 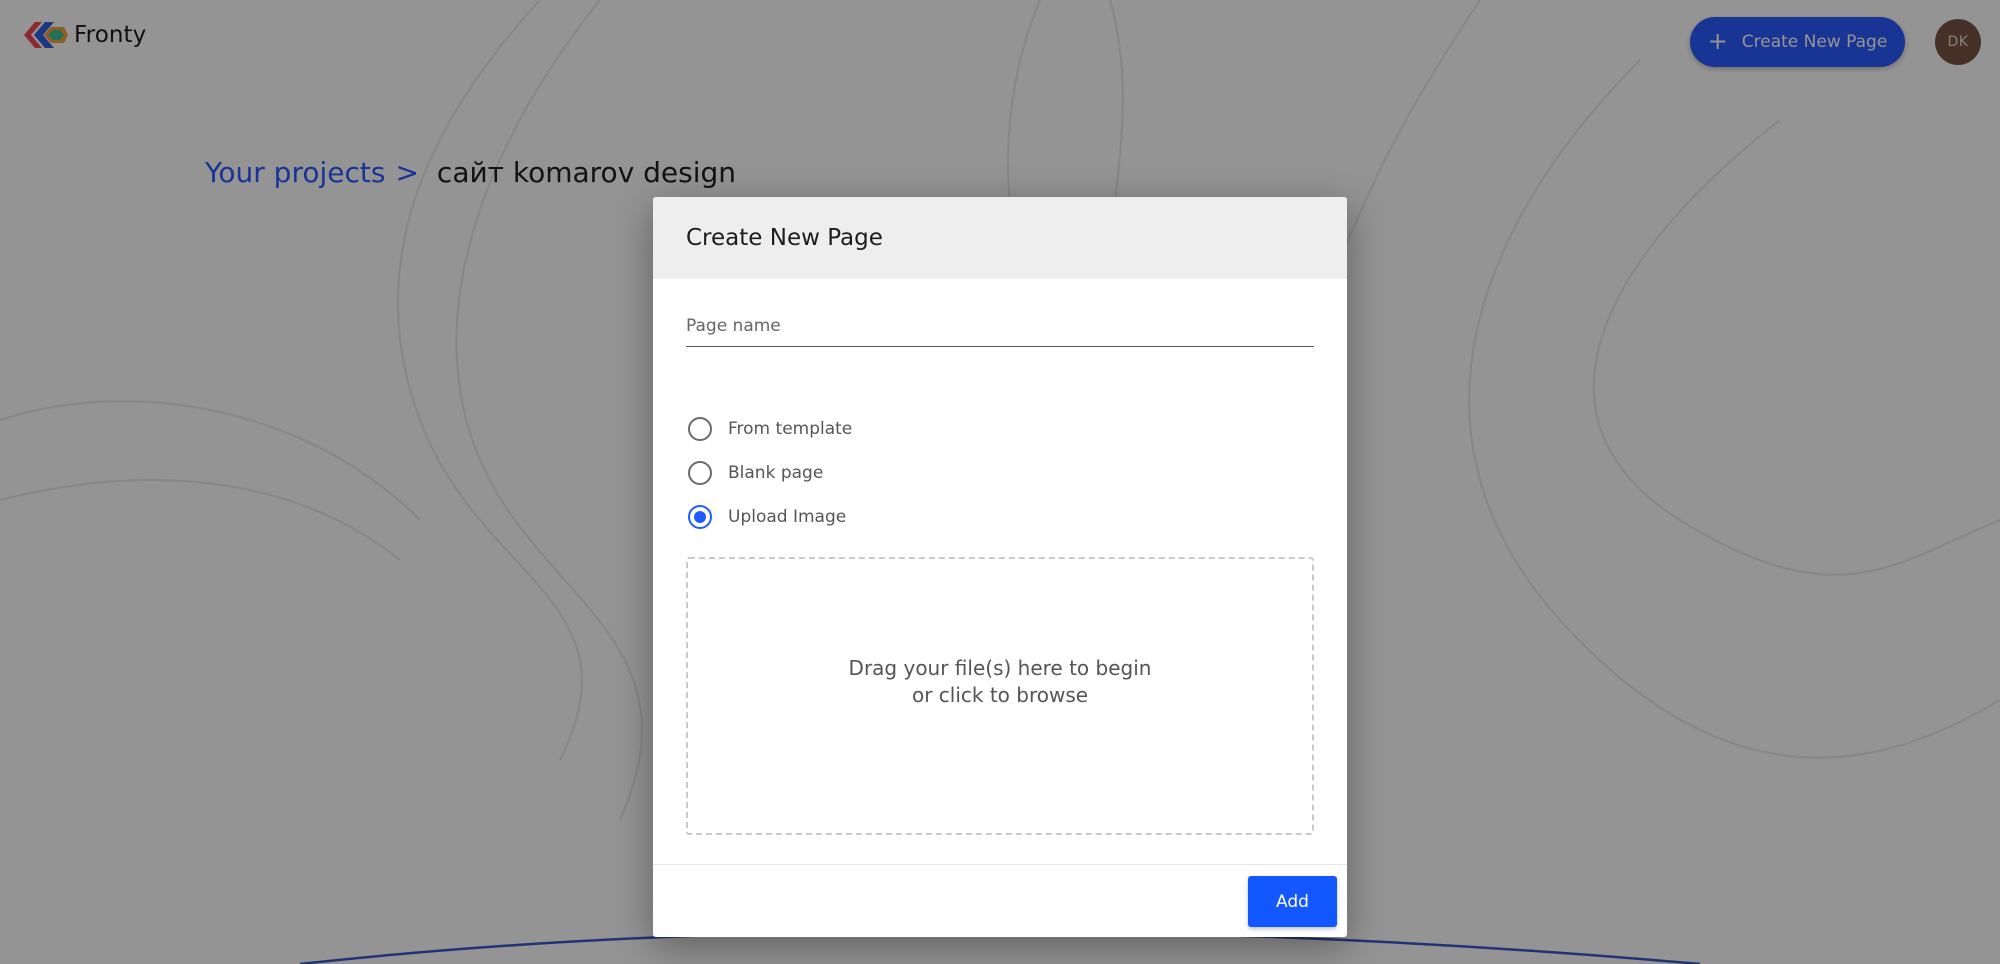 What do you see at coordinates (784, 238) in the screenshot?
I see `dialog-title: Create New Page` at bounding box center [784, 238].